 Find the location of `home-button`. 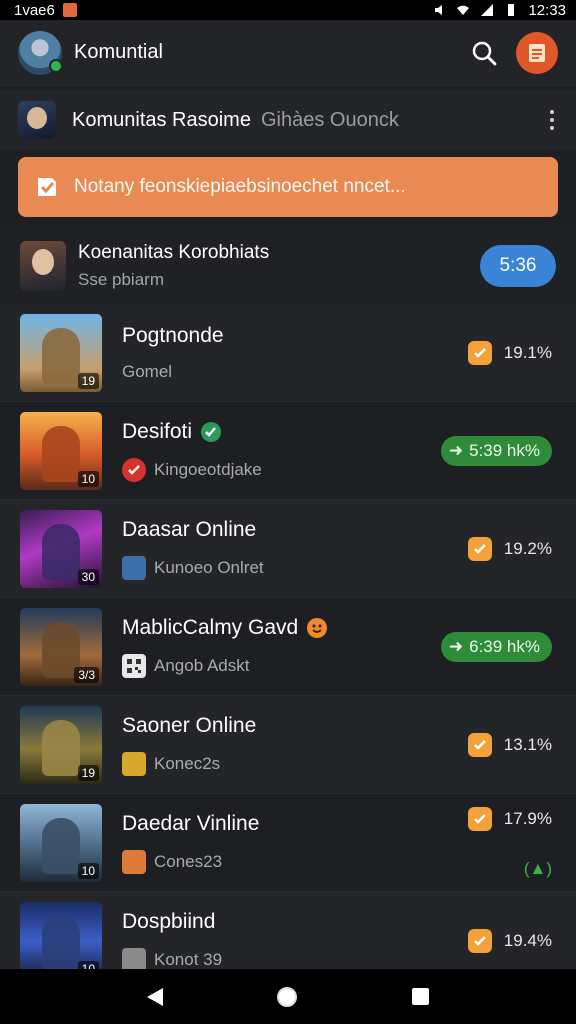

home-button is located at coordinates (287, 996).